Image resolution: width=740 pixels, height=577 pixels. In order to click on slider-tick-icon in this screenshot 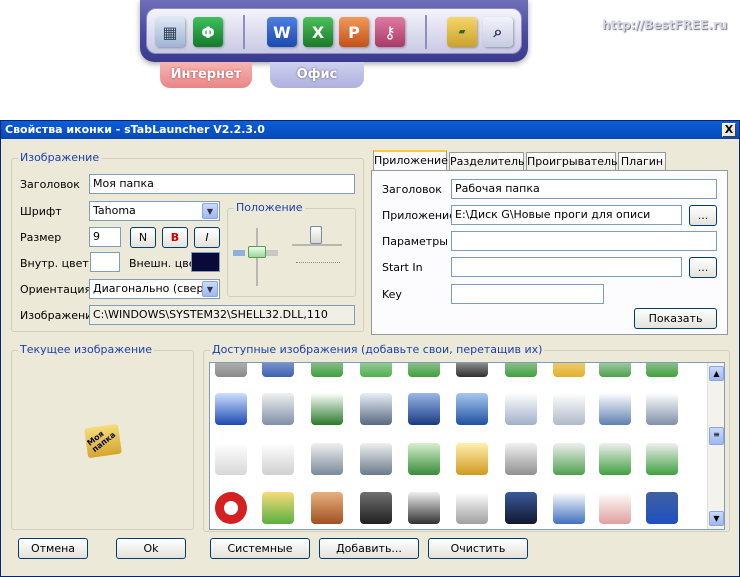, I will do `click(272, 253)`.